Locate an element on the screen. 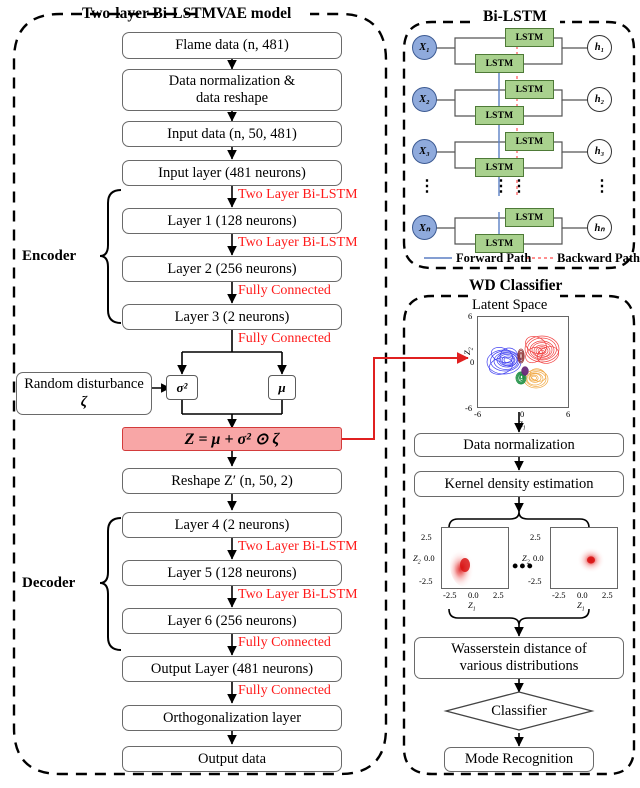  latent-ytick-mid: 0 is located at coordinates (472, 362).